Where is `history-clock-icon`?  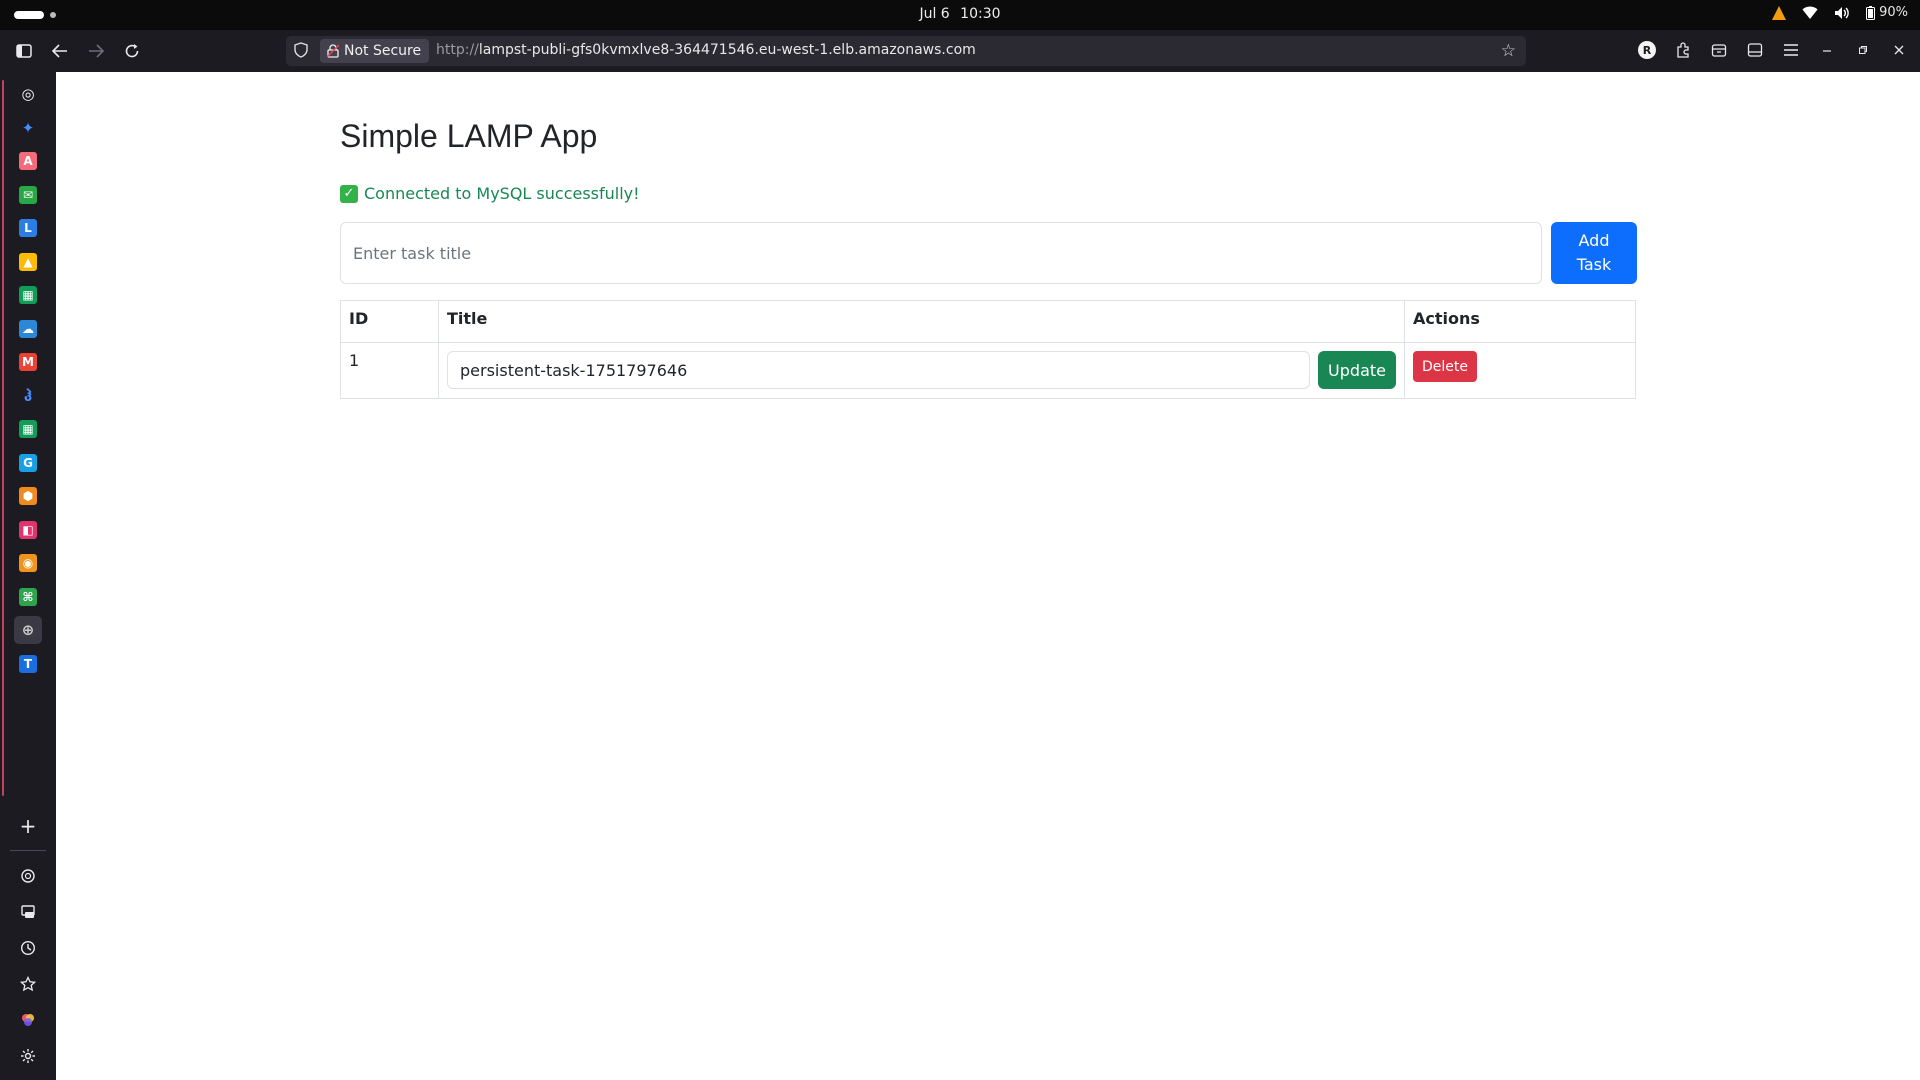 history-clock-icon is located at coordinates (28, 948).